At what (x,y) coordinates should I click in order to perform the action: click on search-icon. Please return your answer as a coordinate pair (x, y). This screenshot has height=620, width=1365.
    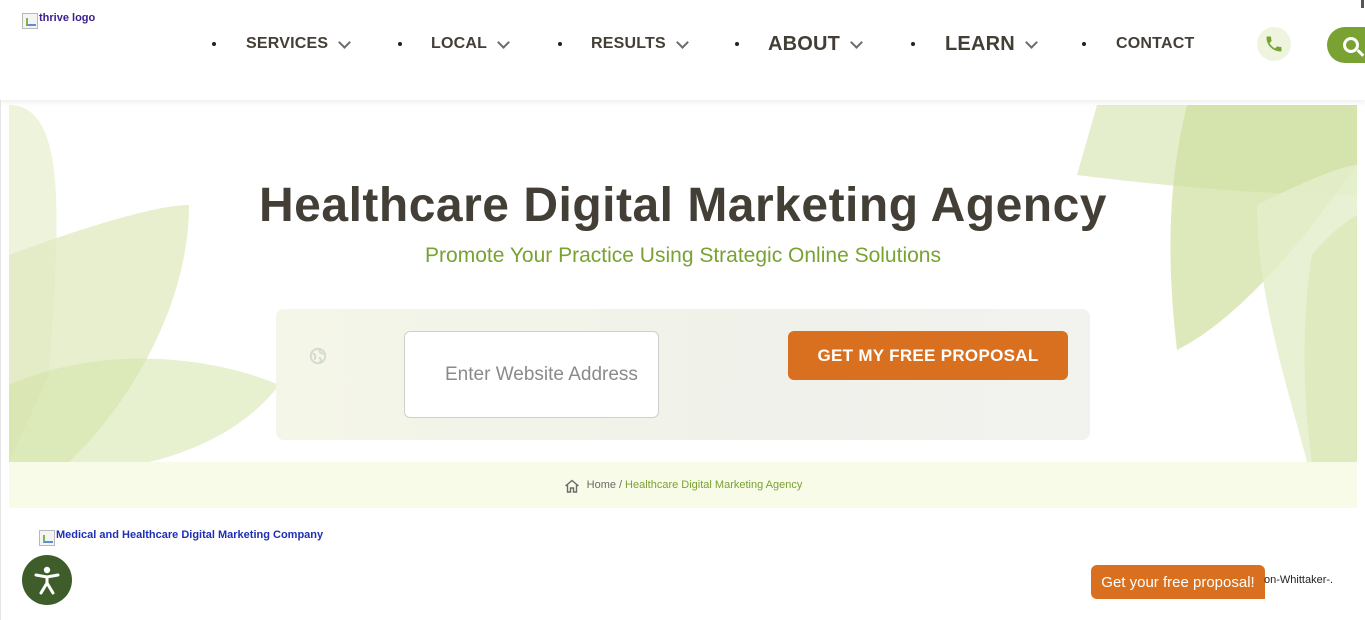
    Looking at the image, I should click on (1351, 45).